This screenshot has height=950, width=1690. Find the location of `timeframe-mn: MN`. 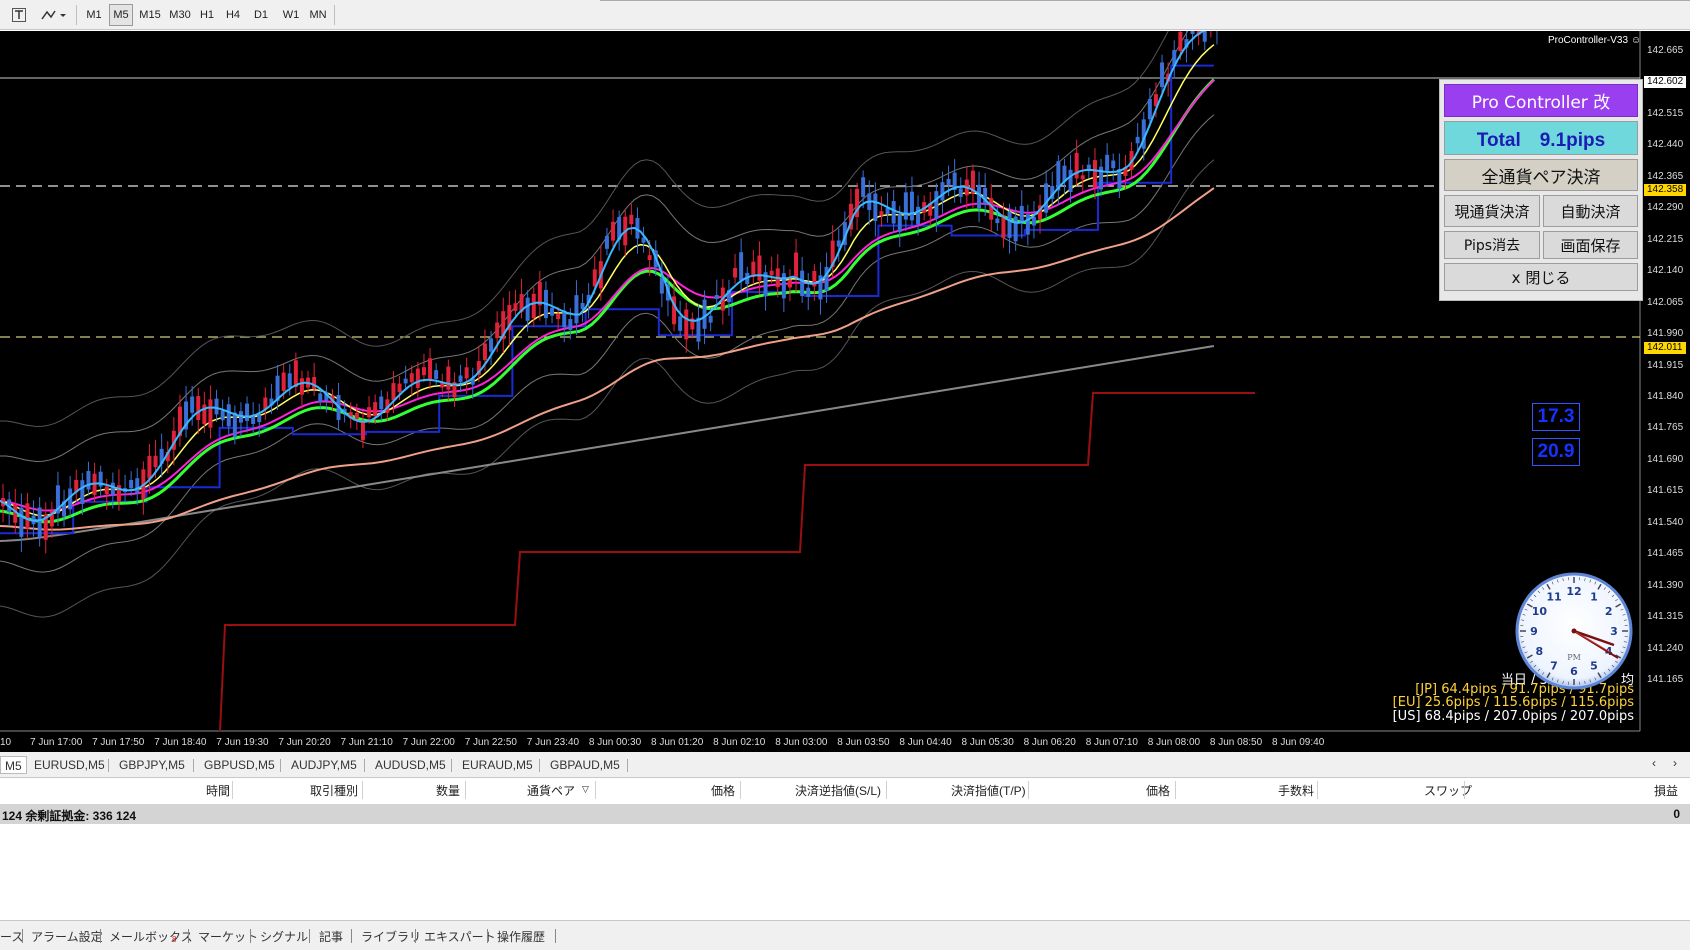

timeframe-mn: MN is located at coordinates (318, 15).